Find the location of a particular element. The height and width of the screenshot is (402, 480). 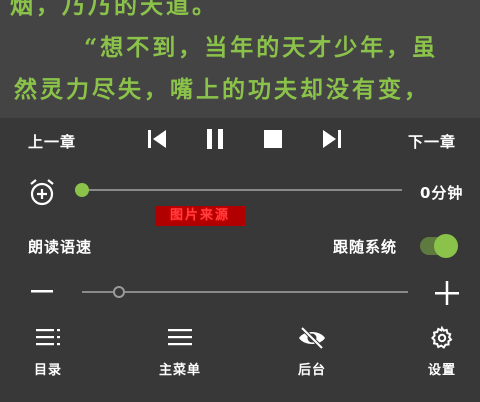

watermark-stamp: 图片来源 is located at coordinates (200, 216).